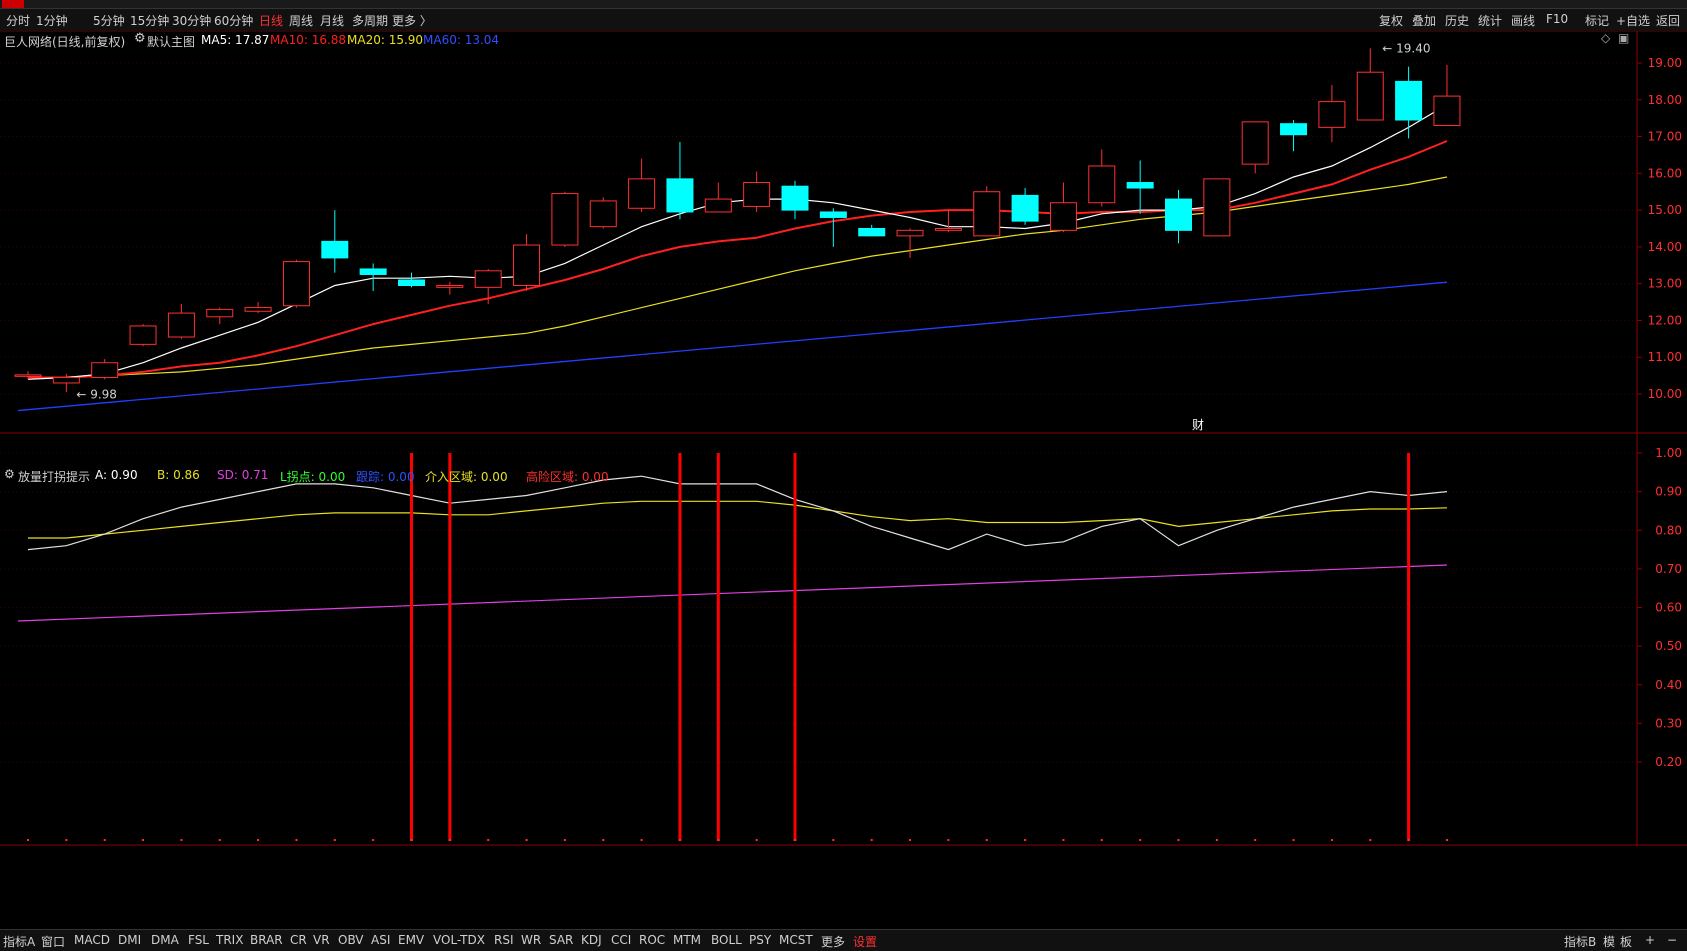 The height and width of the screenshot is (951, 1687). What do you see at coordinates (13, 4) in the screenshot?
I see `app-logo` at bounding box center [13, 4].